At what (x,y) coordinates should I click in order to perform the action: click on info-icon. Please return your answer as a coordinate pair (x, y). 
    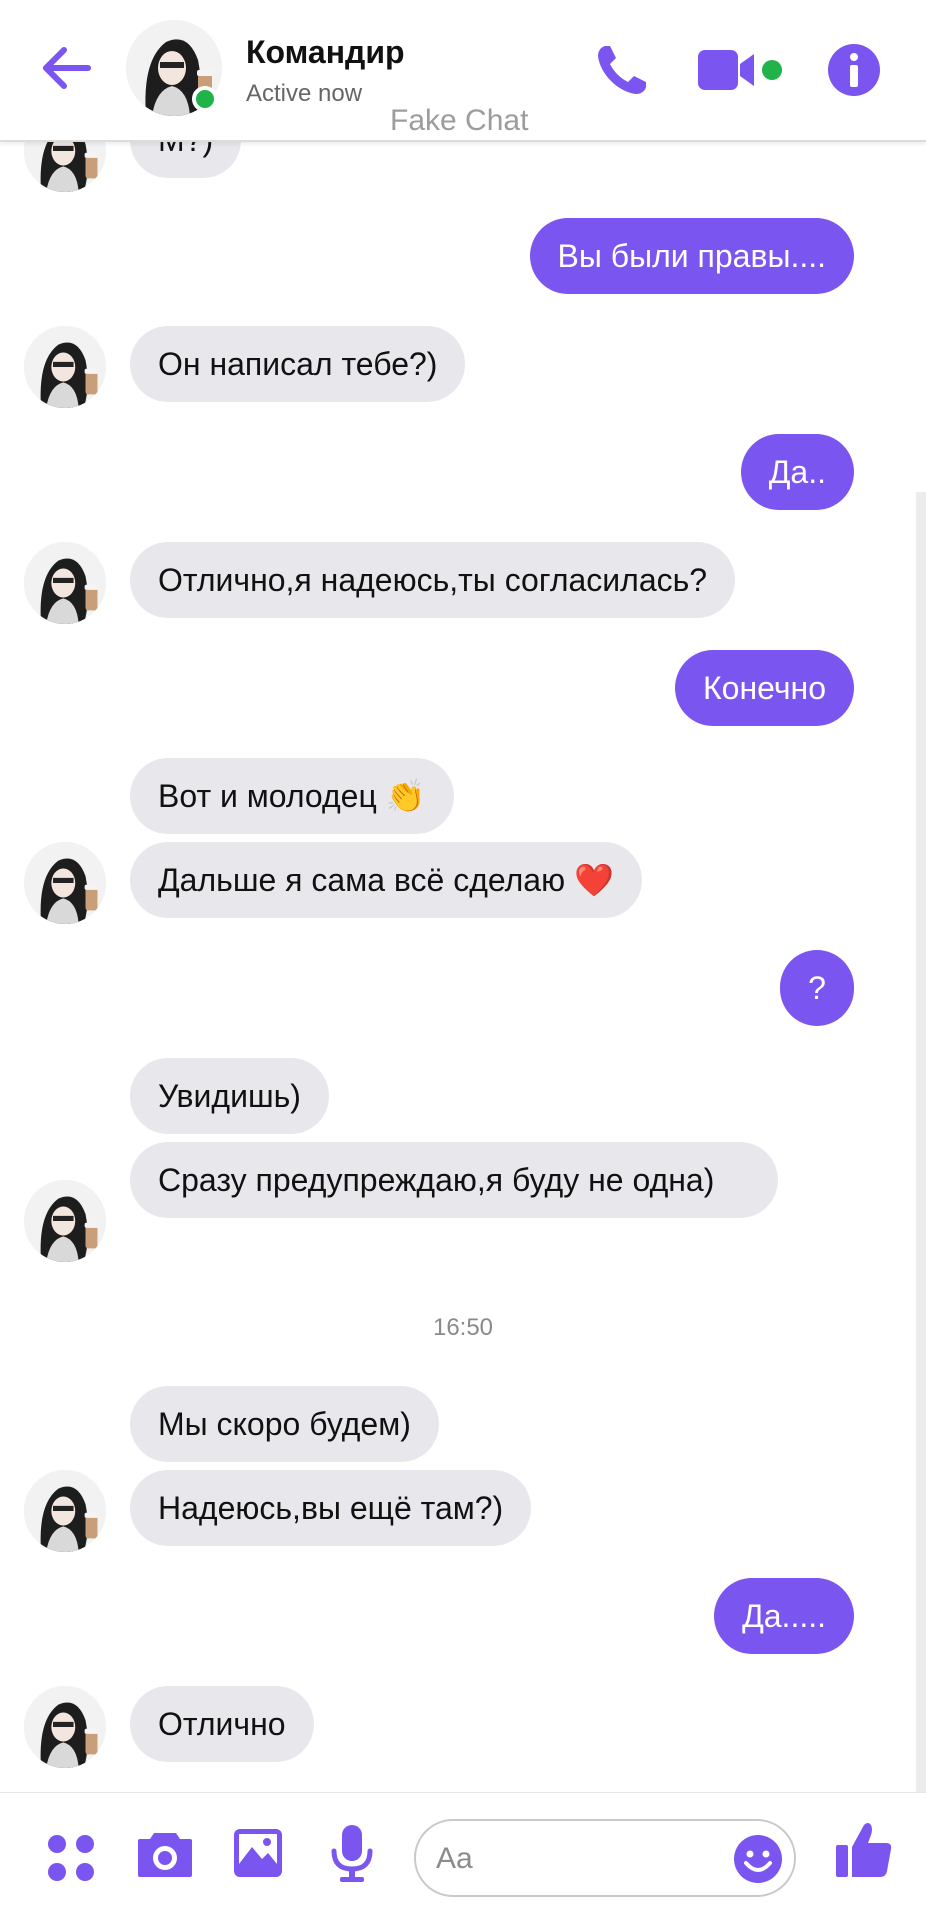
    Looking at the image, I should click on (854, 70).